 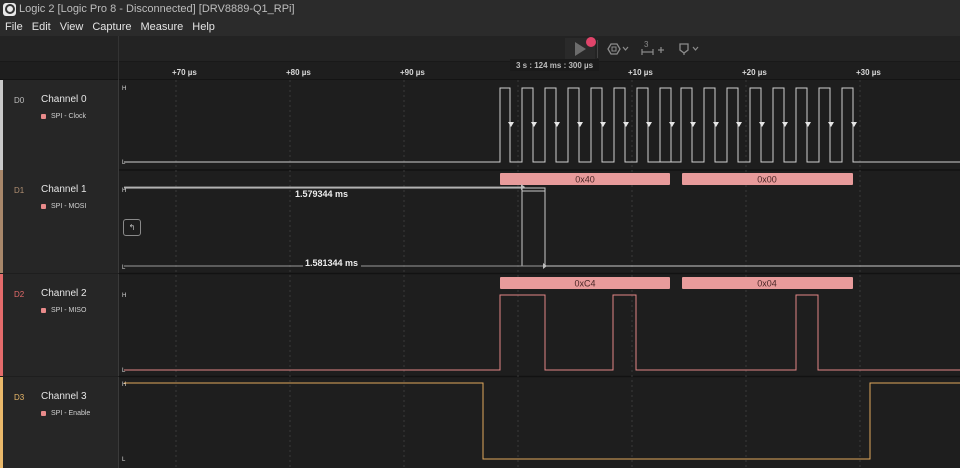 What do you see at coordinates (767, 180) in the screenshot?
I see `mosi-byte-label: 0x00` at bounding box center [767, 180].